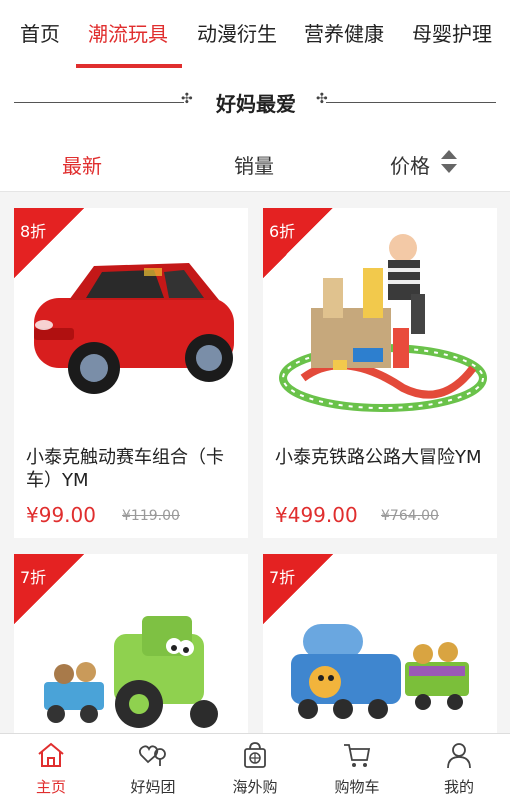  Describe the element at coordinates (382, 457) in the screenshot. I see `product-name: 小泰克铁路公路大冒险YM` at that location.